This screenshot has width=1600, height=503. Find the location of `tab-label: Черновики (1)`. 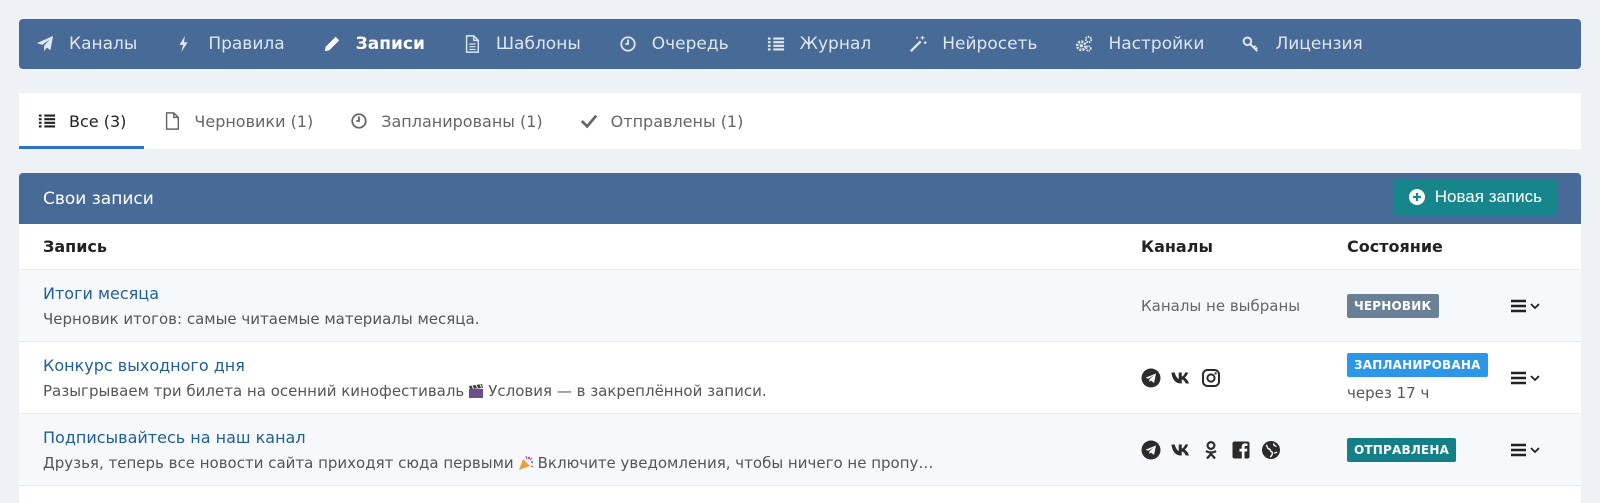

tab-label: Черновики (1) is located at coordinates (254, 121).